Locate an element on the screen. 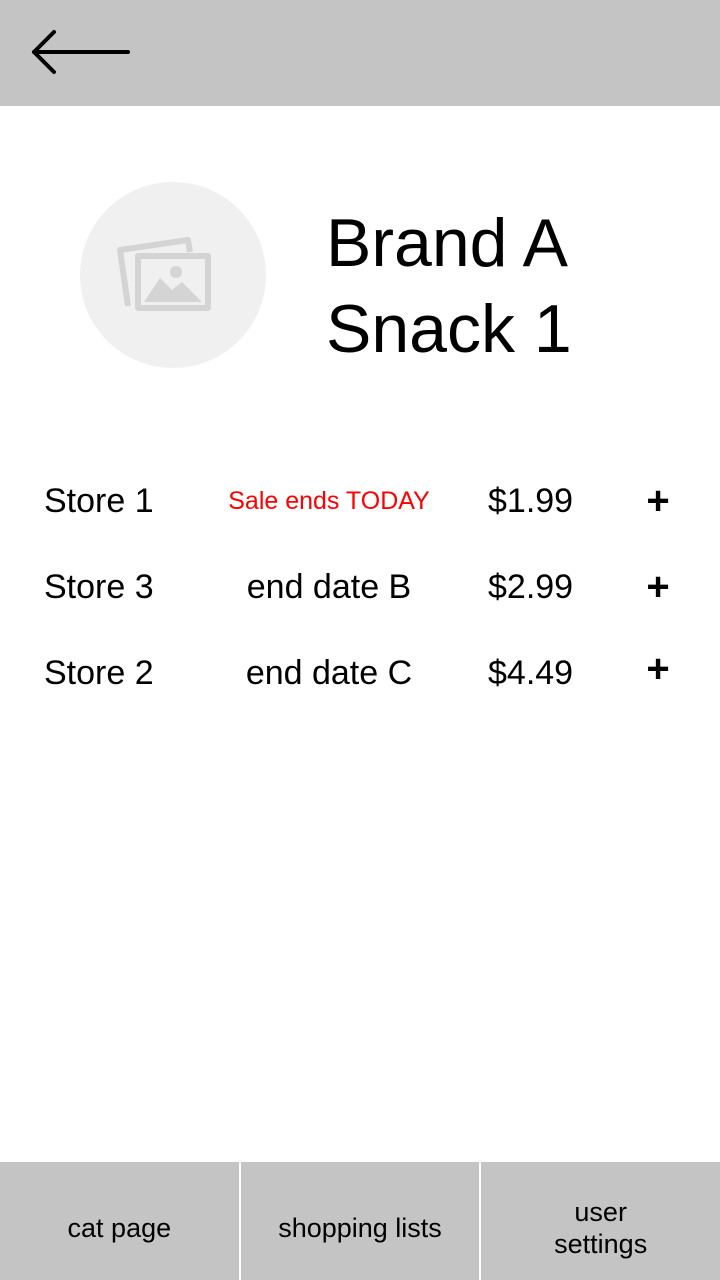  product-title: Brand A Snack 1 is located at coordinates (516, 286).